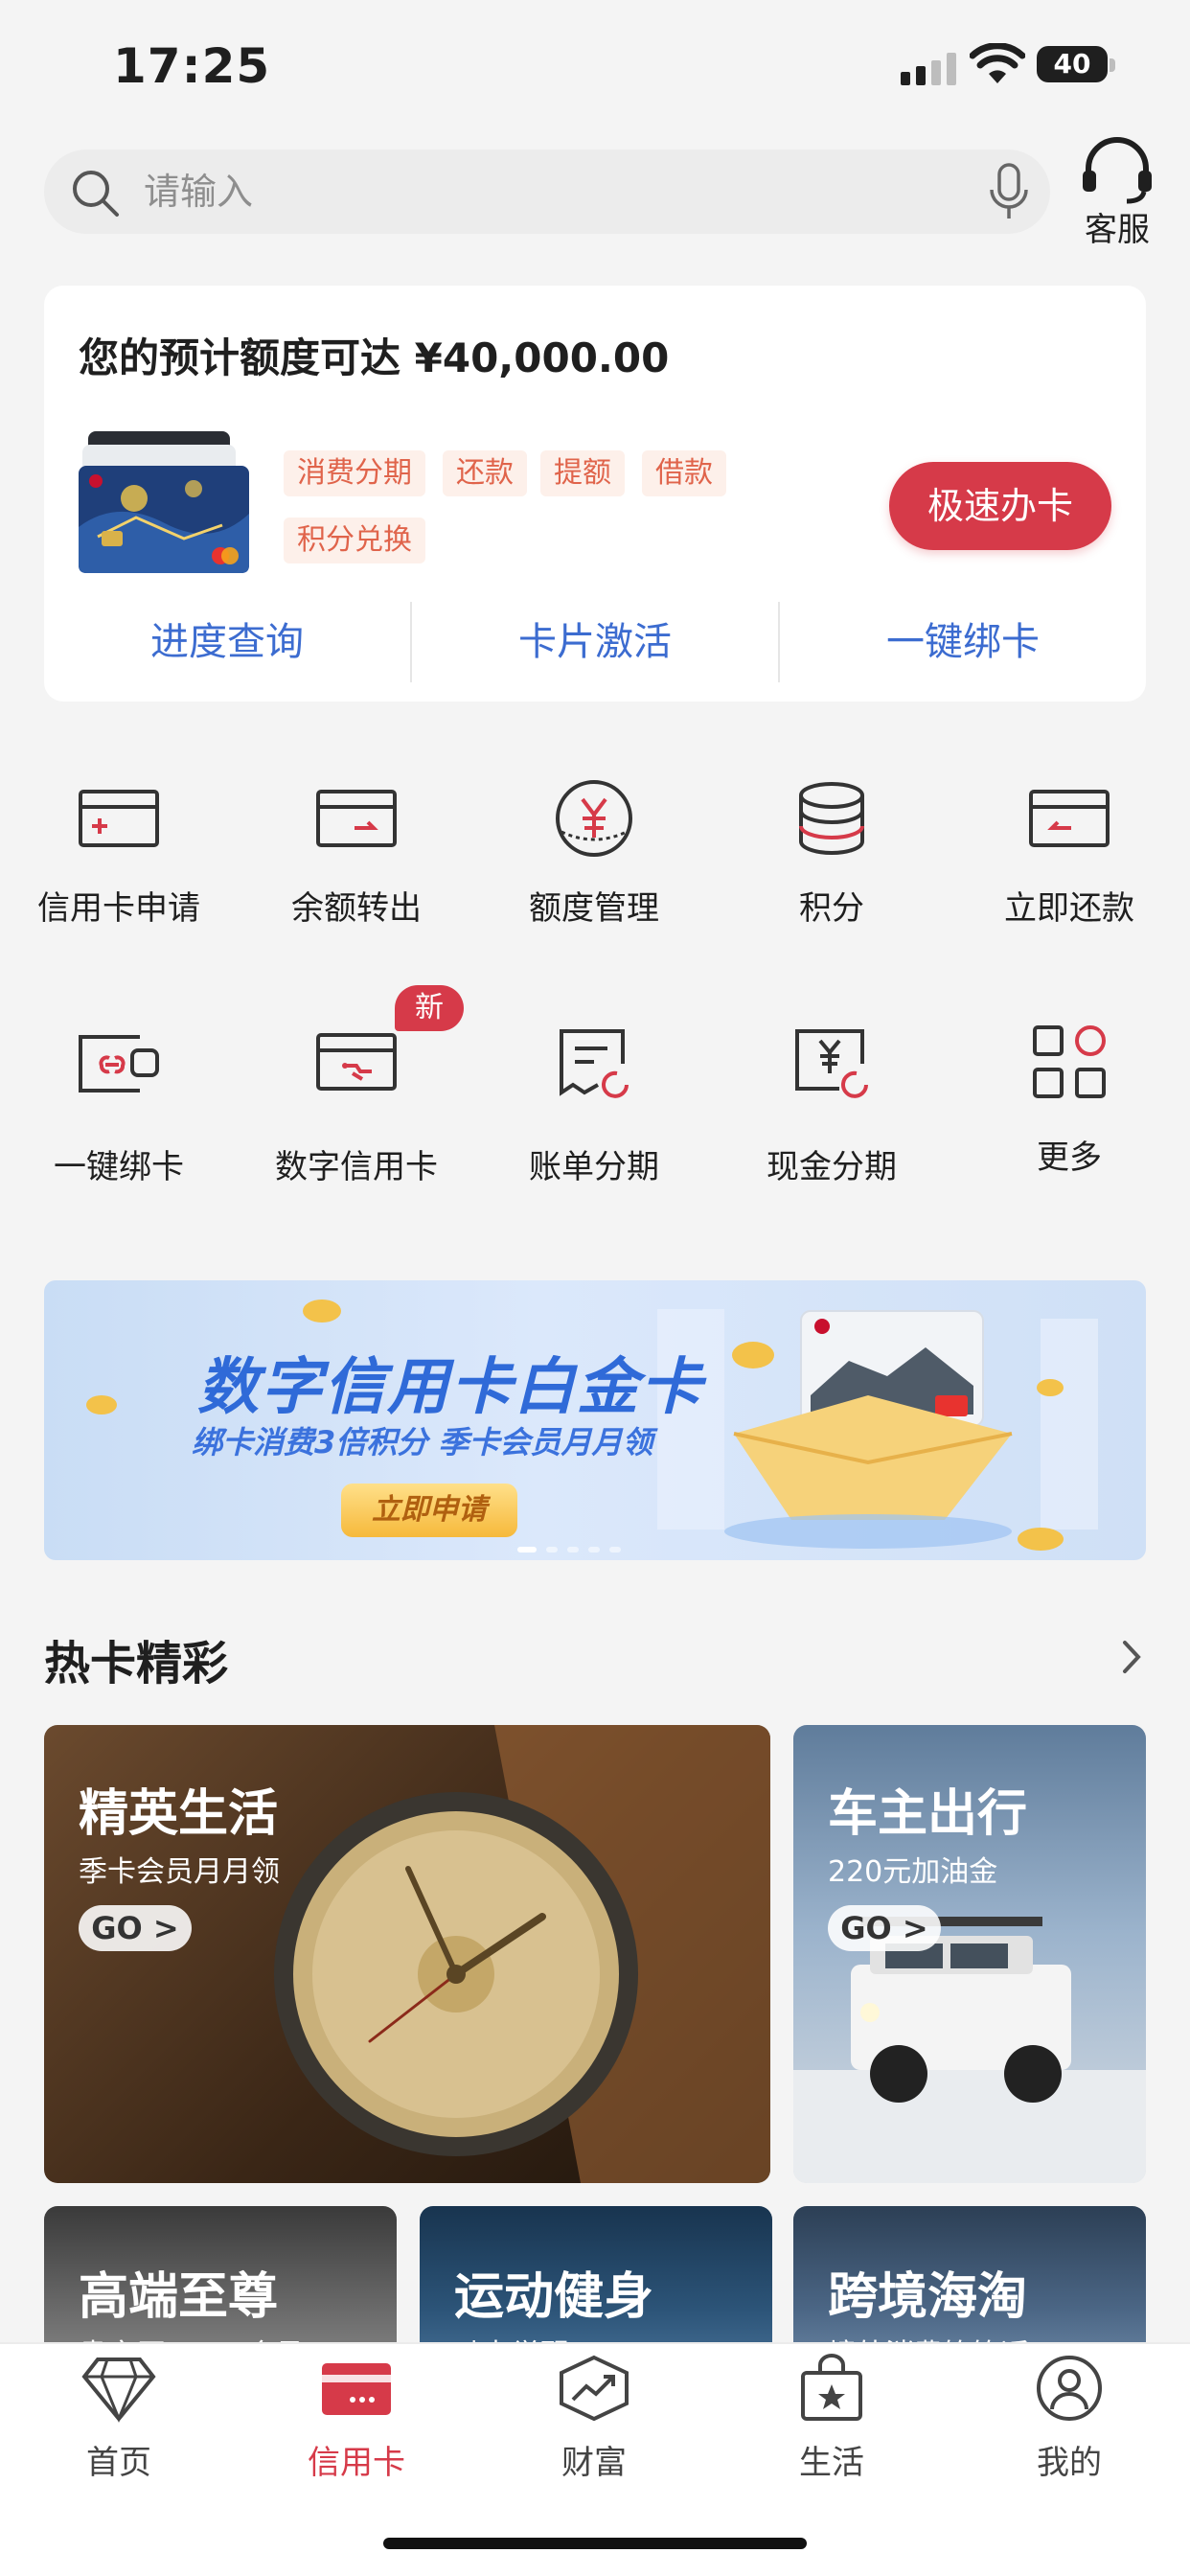 Image resolution: width=1190 pixels, height=2576 pixels. Describe the element at coordinates (1070, 2463) in the screenshot. I see `tab-label: 我的` at that location.